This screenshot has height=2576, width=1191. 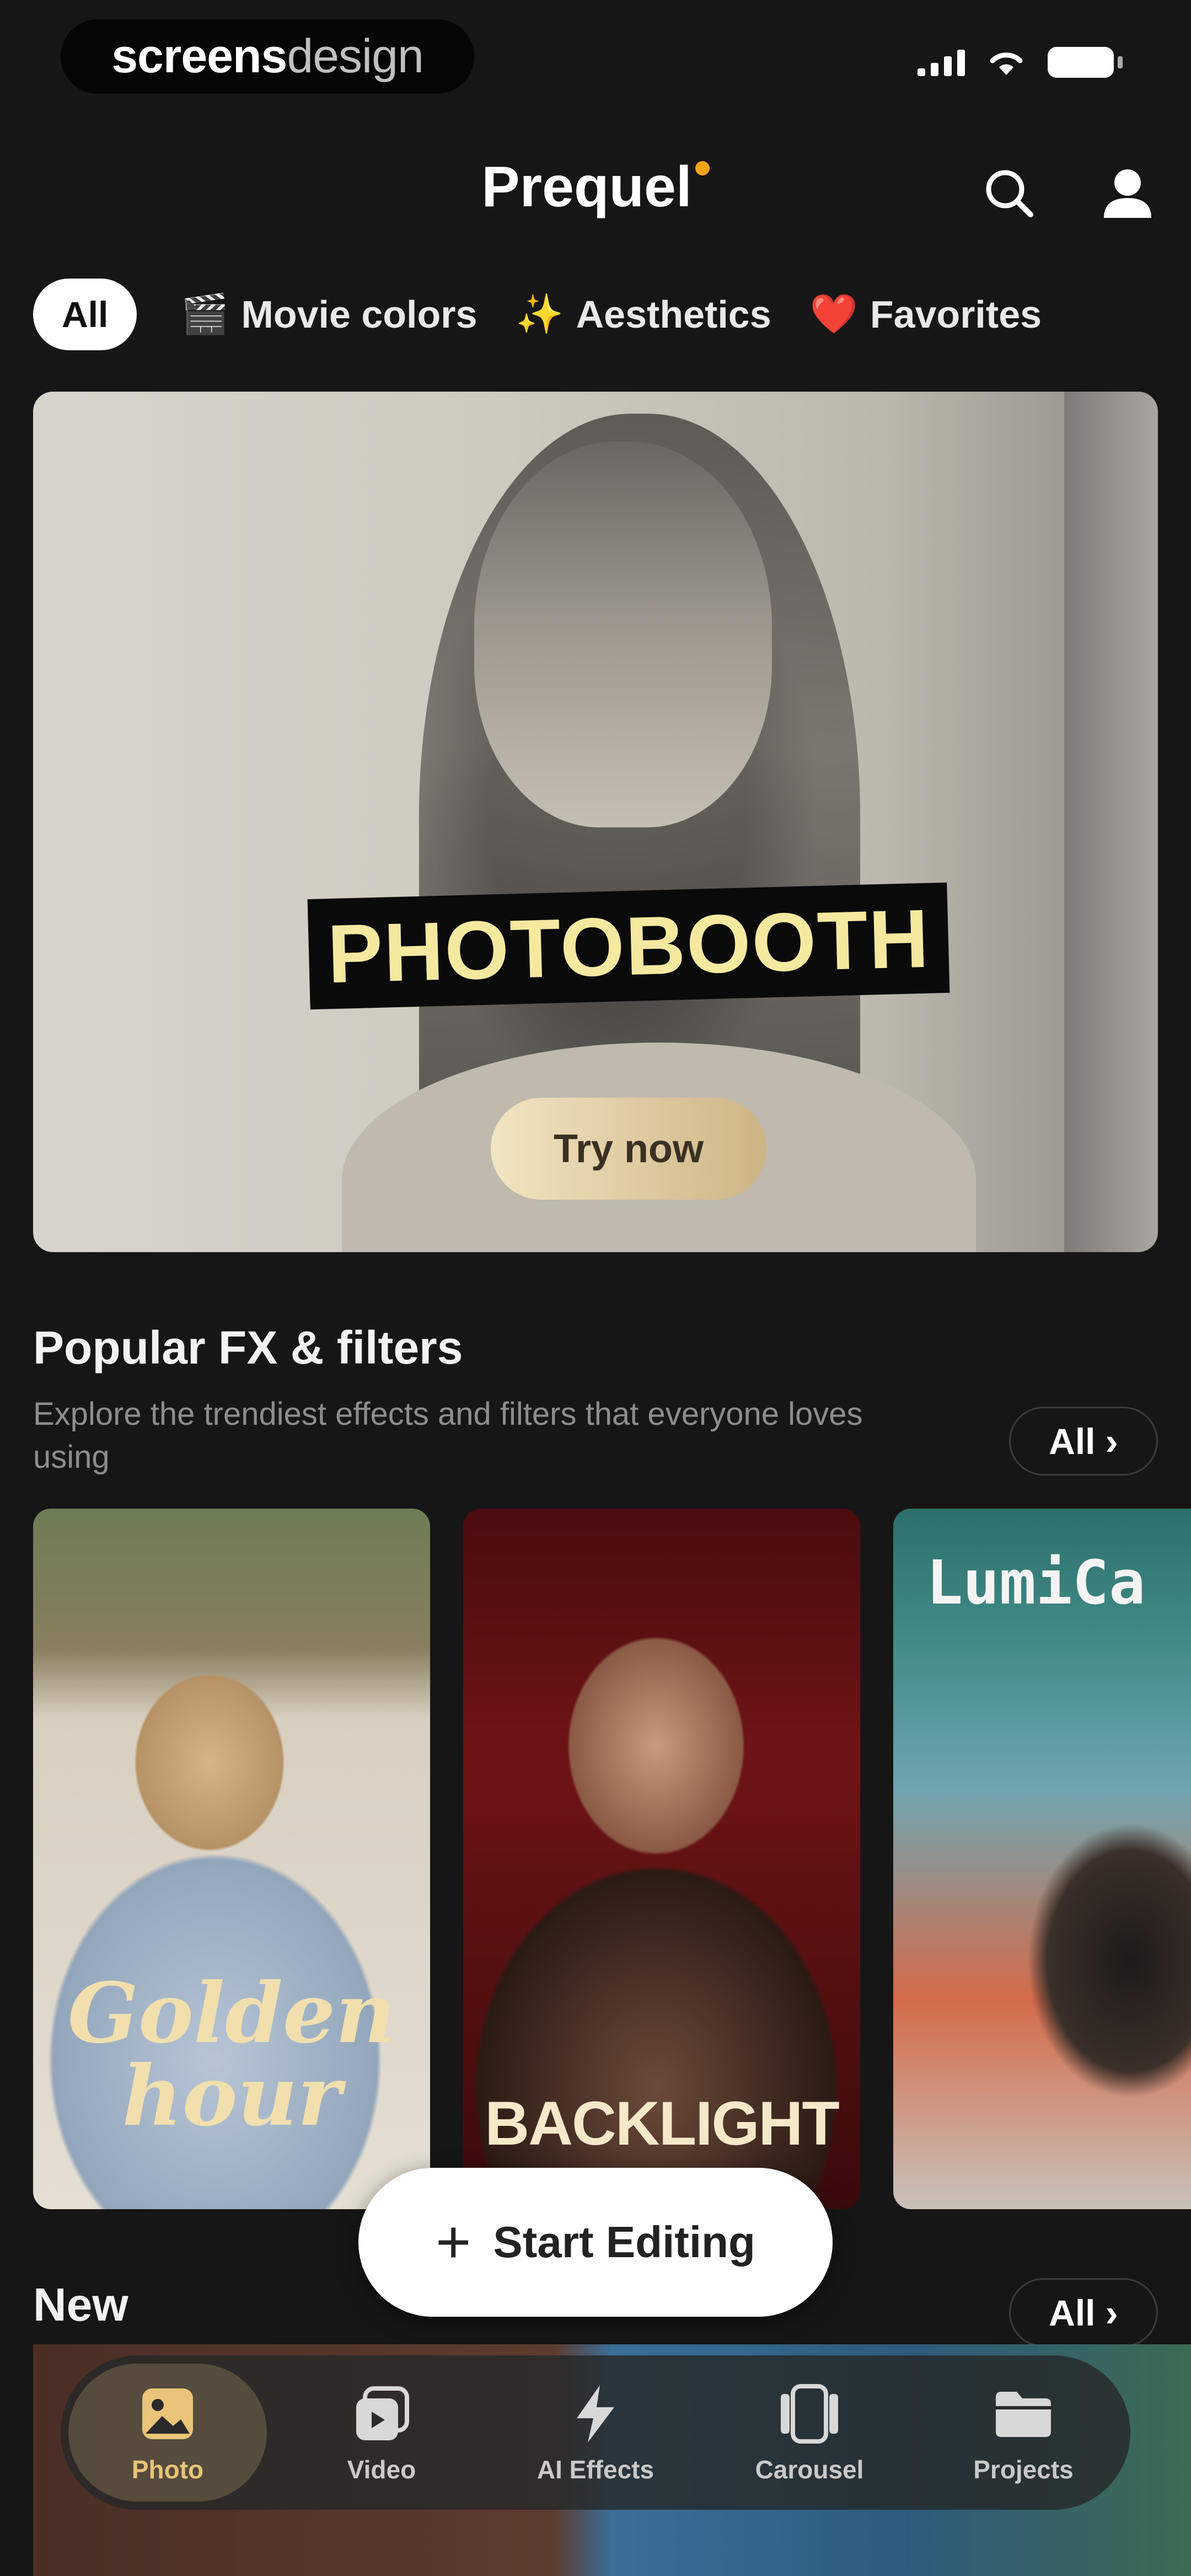 I want to click on photo-icon, so click(x=168, y=2413).